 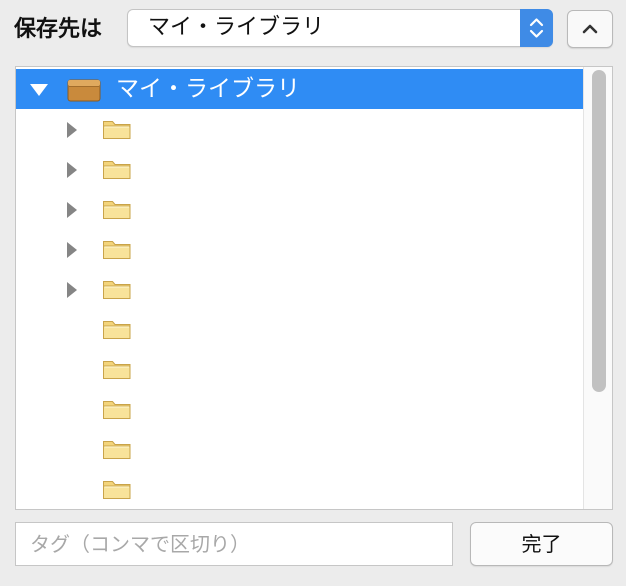 I want to click on collapse-tree-button, so click(x=590, y=29).